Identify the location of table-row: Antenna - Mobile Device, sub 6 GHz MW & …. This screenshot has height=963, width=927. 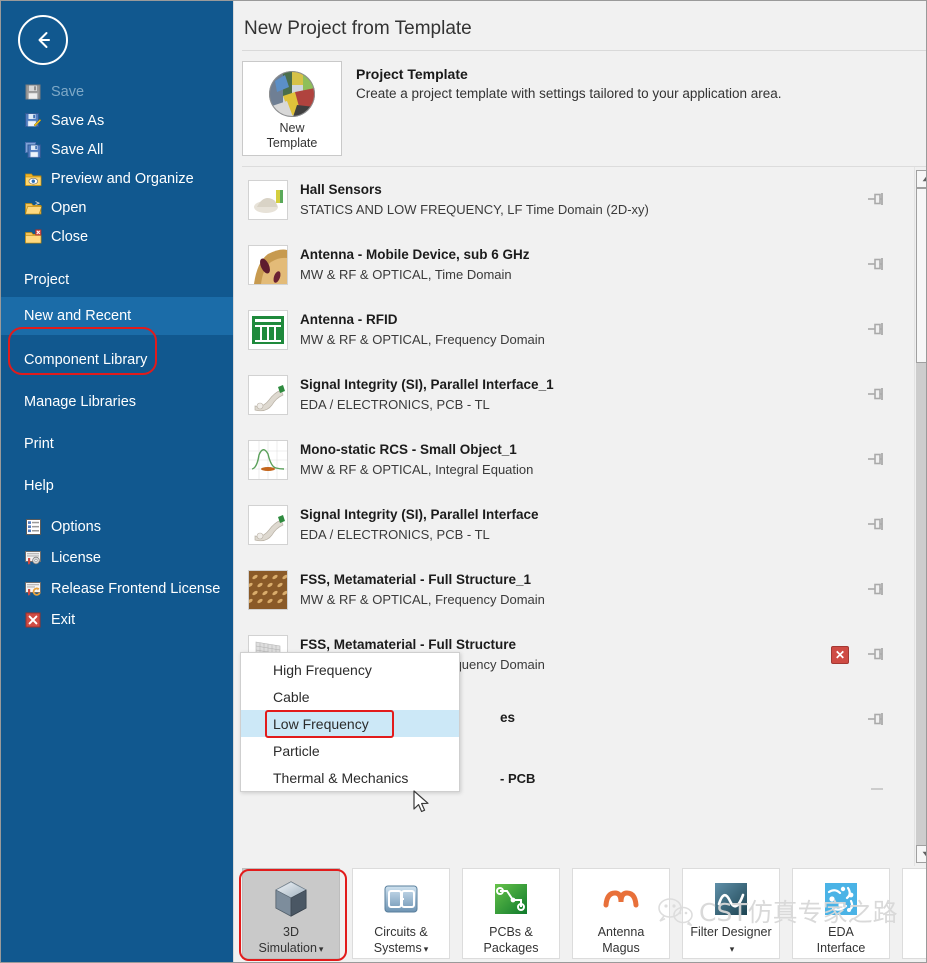
(572, 264).